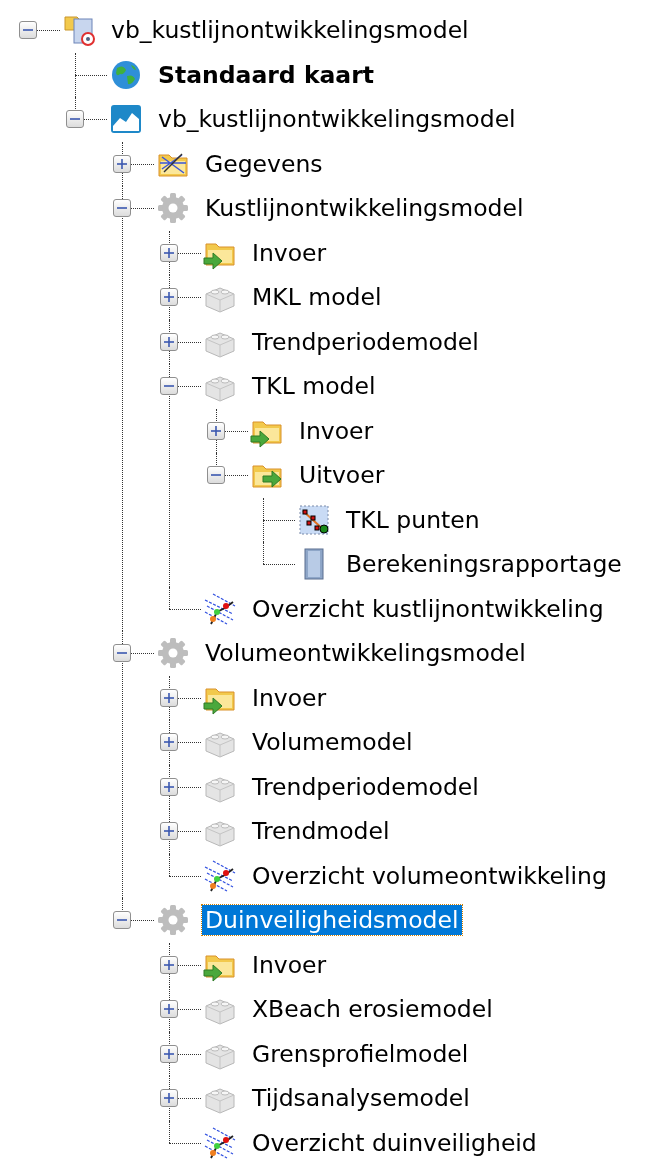 The image size is (654, 1162). I want to click on tree-item: XBeach erosiemodel, so click(372, 1009).